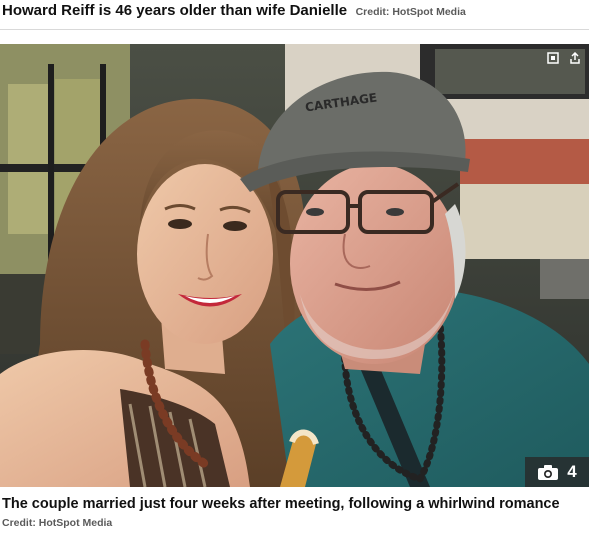  I want to click on expand-icon, so click(553, 58).